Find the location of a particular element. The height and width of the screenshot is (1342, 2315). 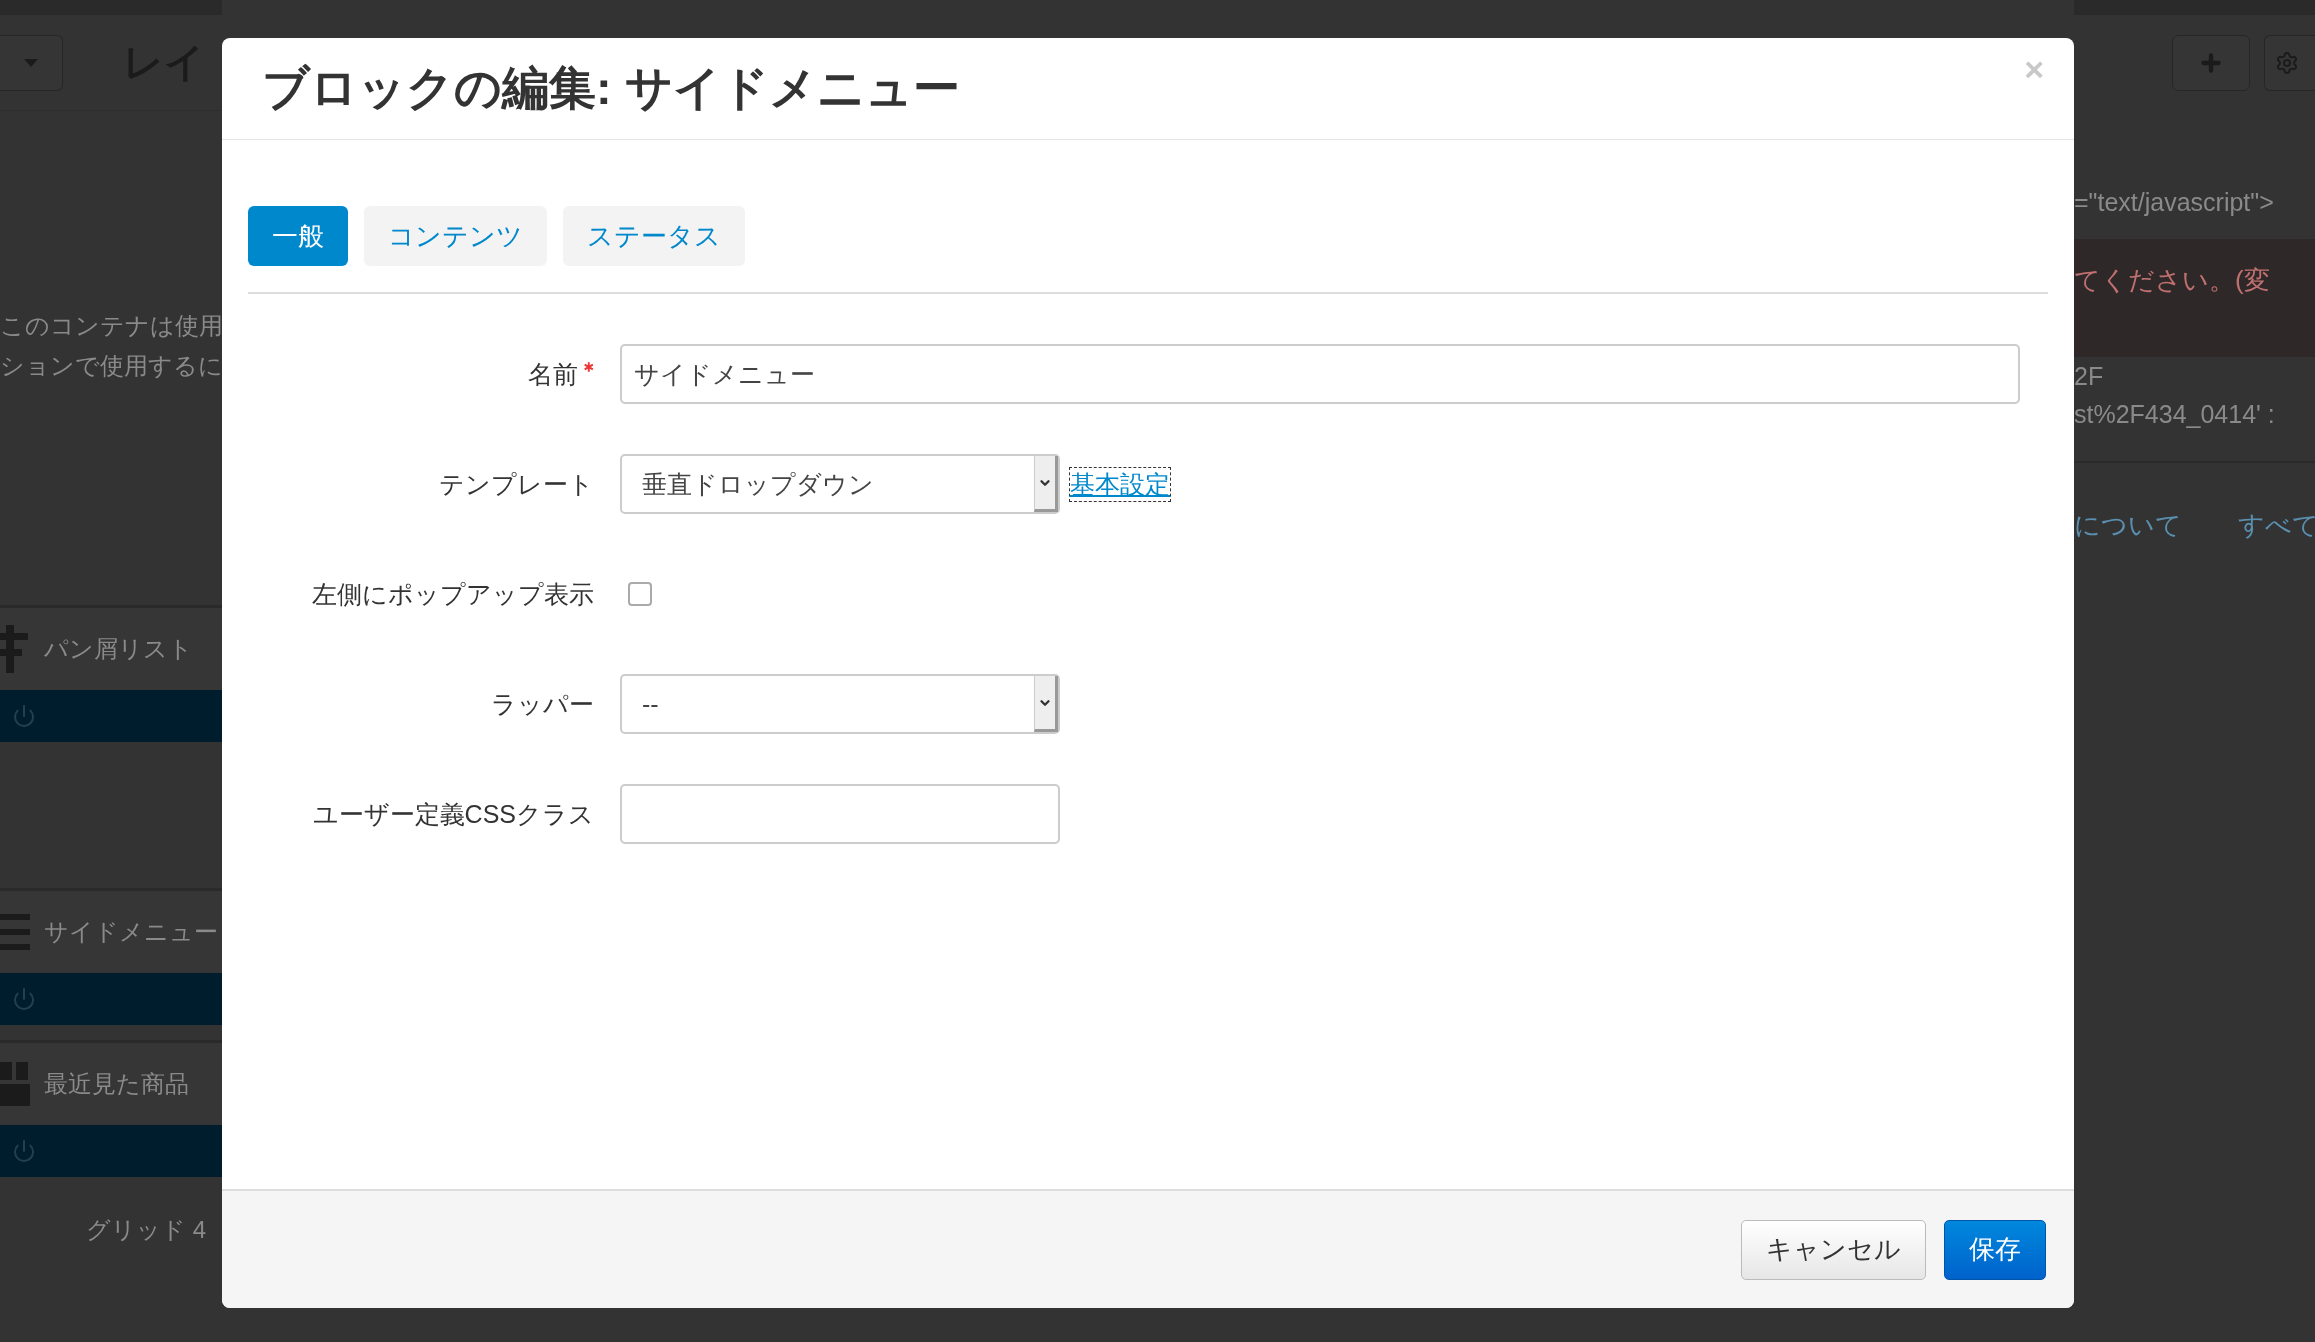

field-label: 名前 is located at coordinates (553, 374).